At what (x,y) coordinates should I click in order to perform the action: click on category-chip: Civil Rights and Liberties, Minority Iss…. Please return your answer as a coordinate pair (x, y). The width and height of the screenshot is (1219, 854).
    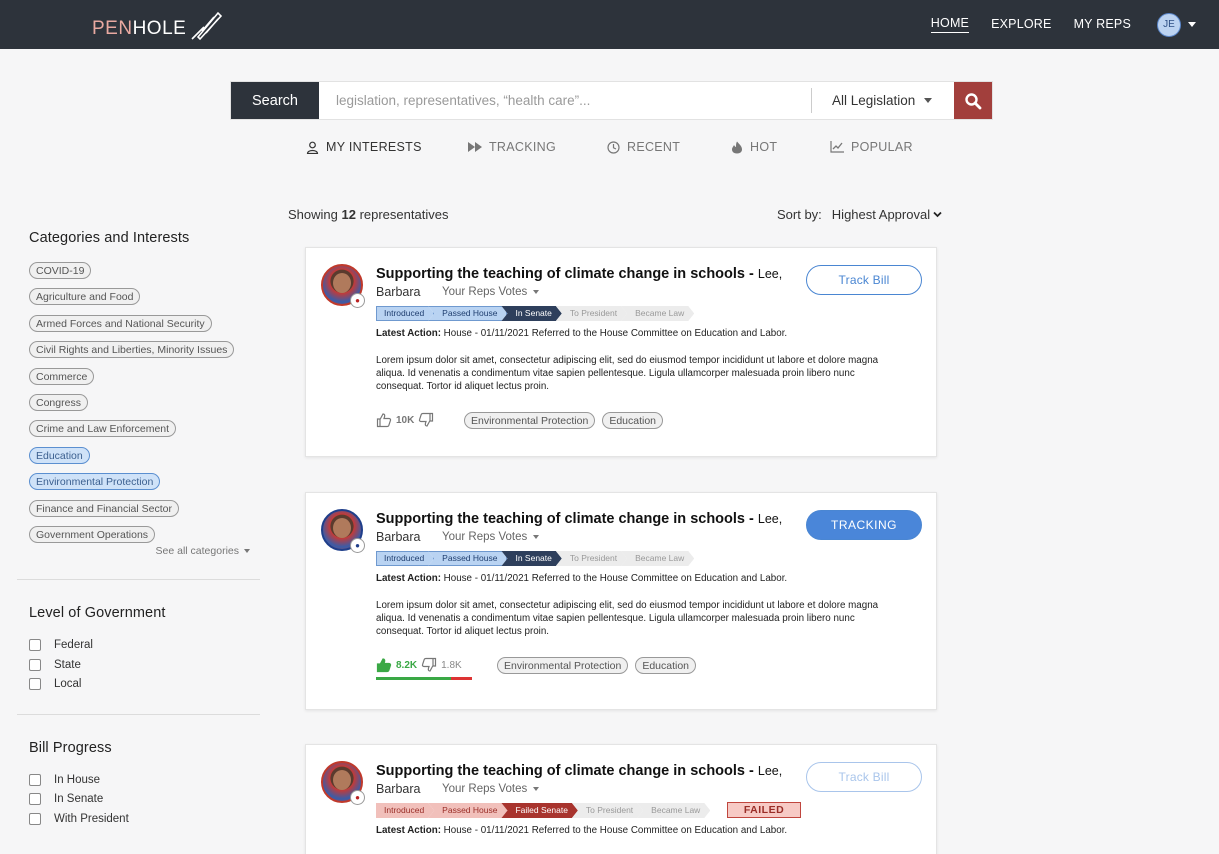
    Looking at the image, I should click on (132, 350).